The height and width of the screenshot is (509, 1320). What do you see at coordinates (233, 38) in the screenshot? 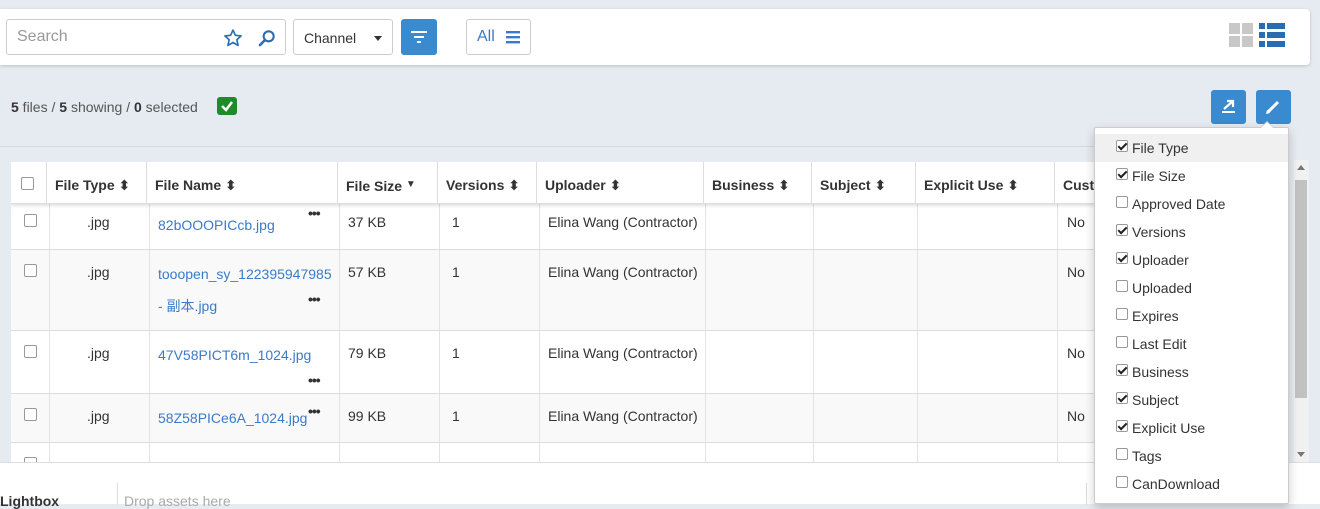
I see `star-icon` at bounding box center [233, 38].